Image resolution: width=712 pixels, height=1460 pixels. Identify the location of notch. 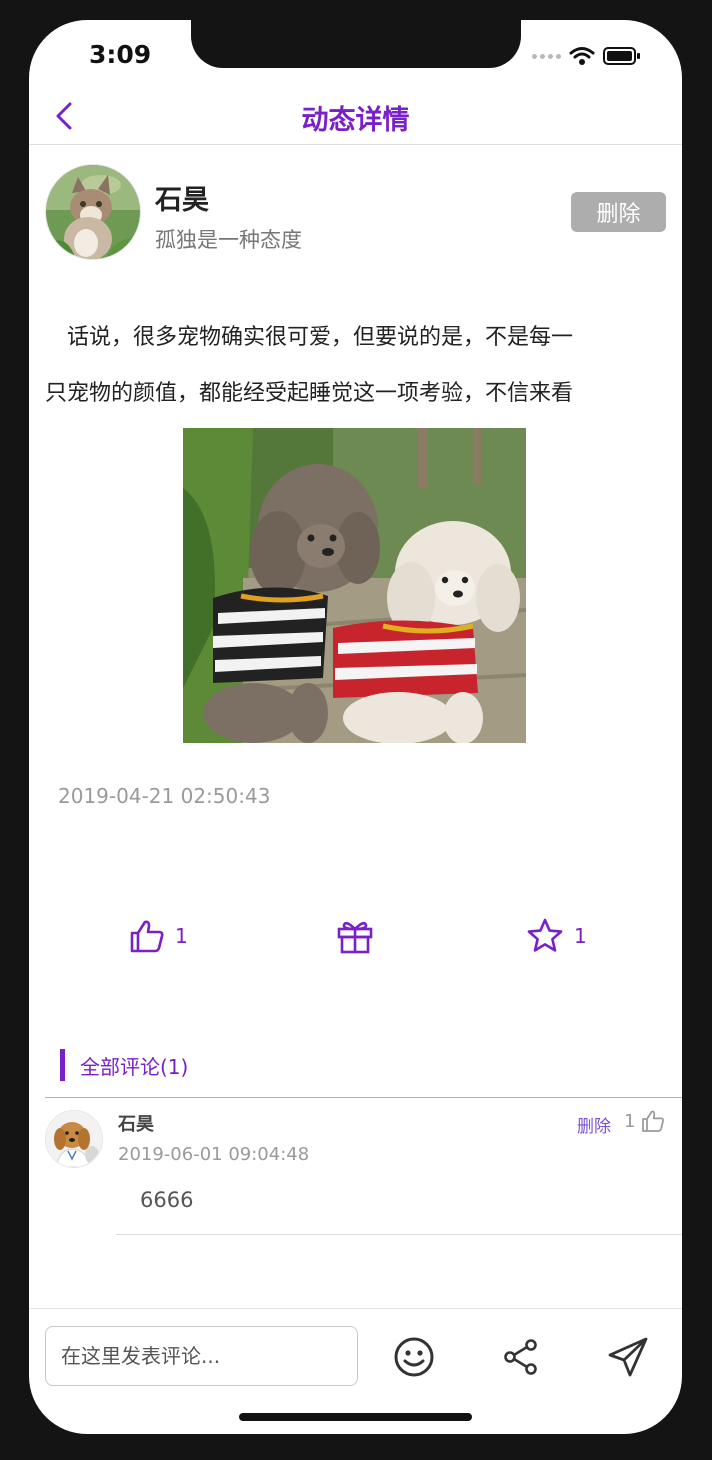
(356, 44).